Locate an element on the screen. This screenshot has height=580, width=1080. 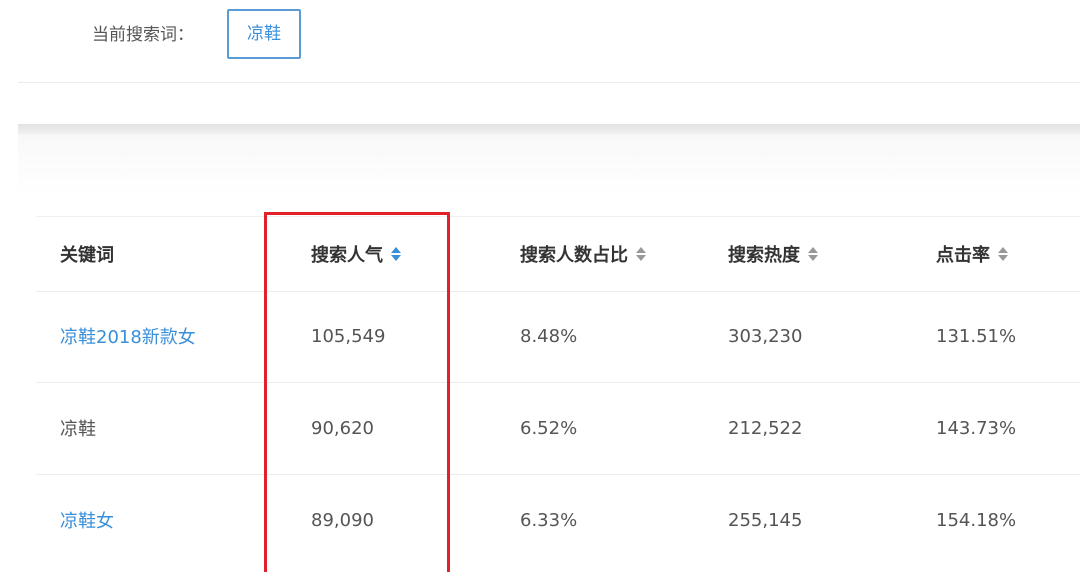
header-click-rate-label: 点击率 is located at coordinates (963, 255).